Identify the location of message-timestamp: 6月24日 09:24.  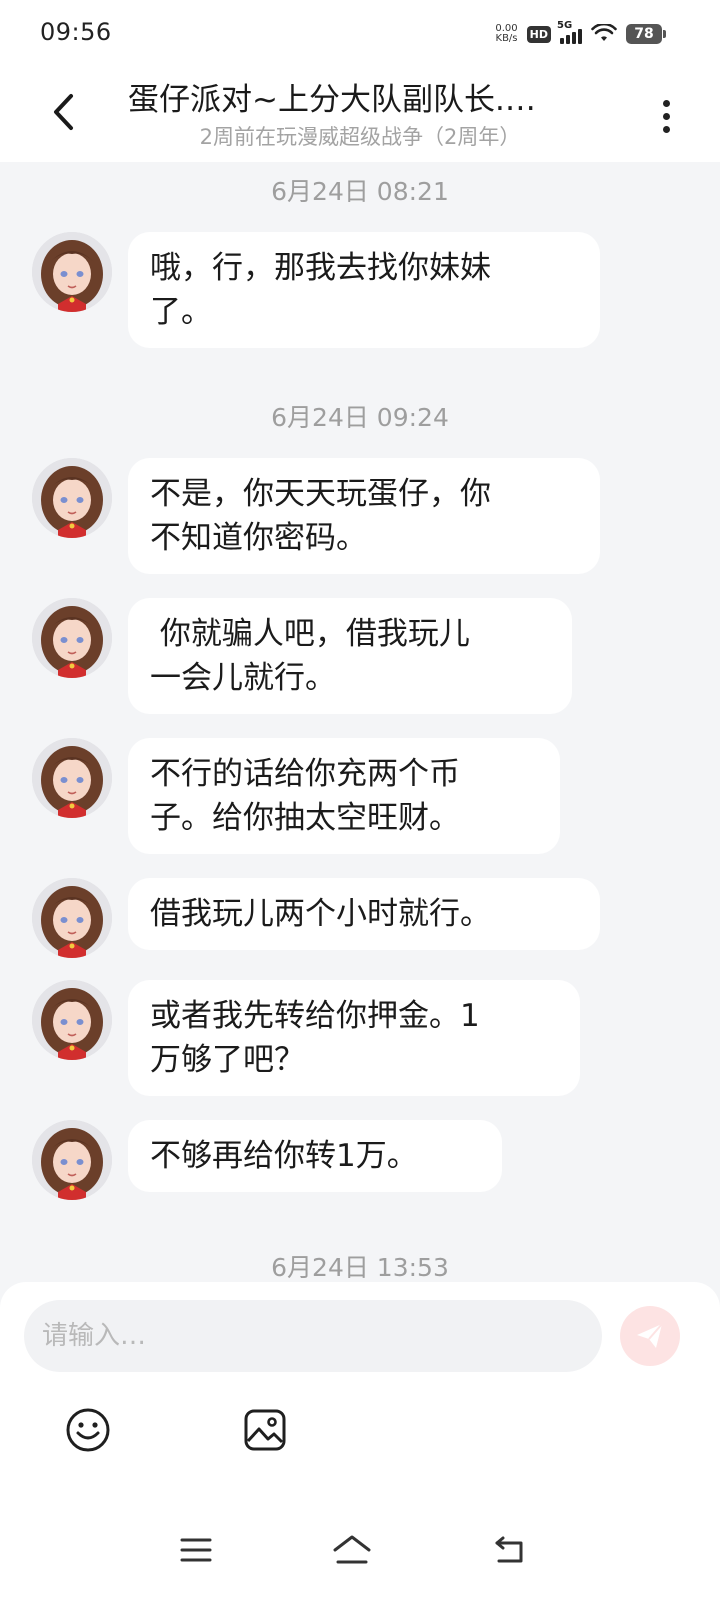
(360, 417).